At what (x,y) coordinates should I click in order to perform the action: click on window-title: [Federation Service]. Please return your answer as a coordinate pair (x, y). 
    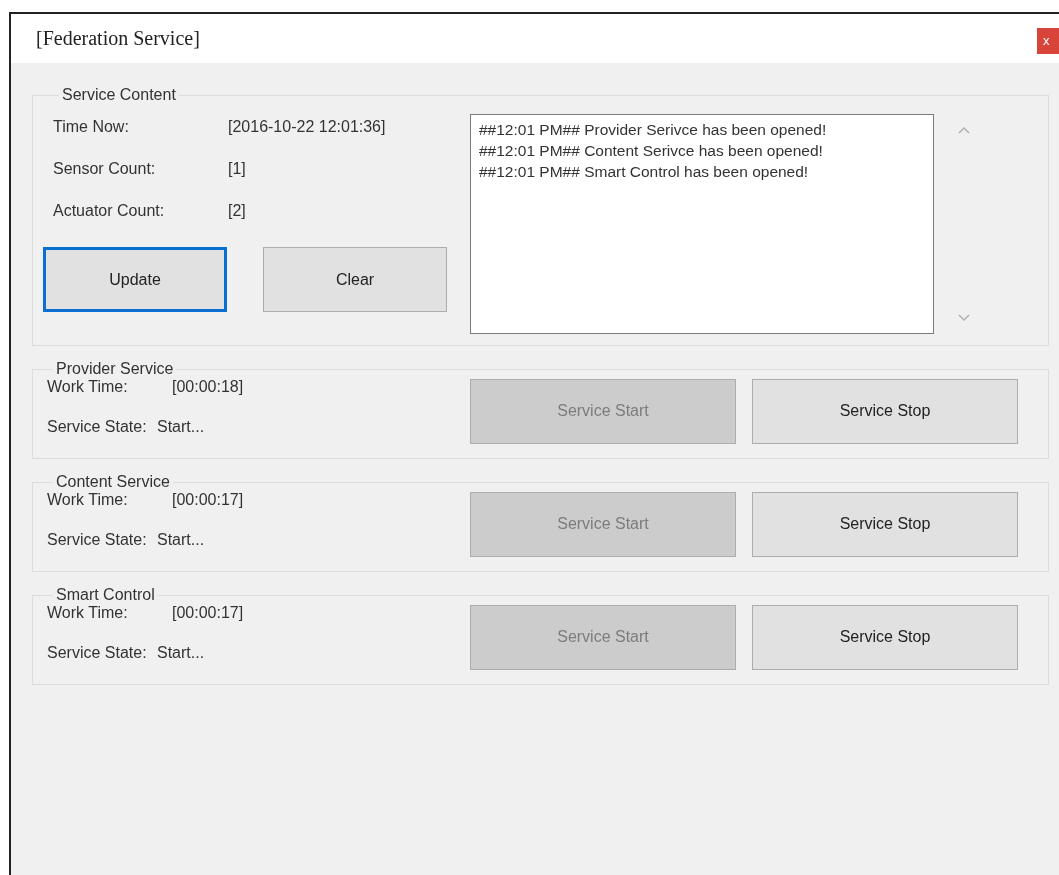
    Looking at the image, I should click on (118, 38).